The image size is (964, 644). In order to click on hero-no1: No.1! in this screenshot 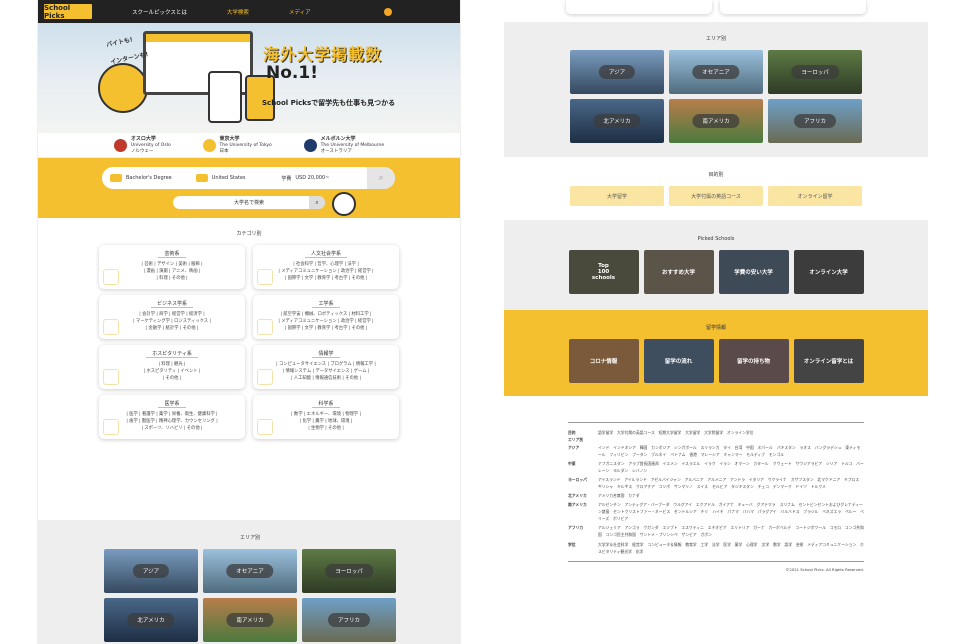, I will do `click(292, 73)`.